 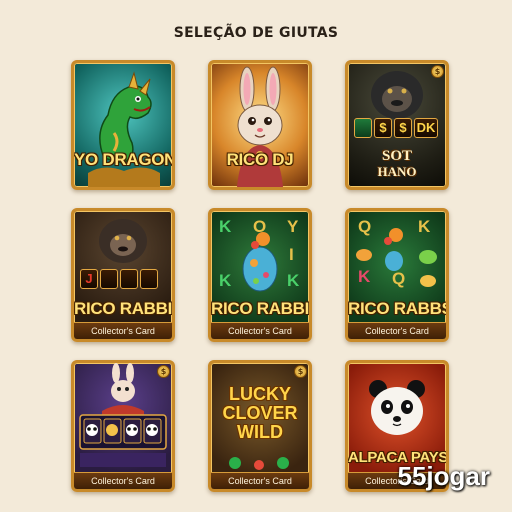 I want to click on game-logo: SOT HANO, so click(x=397, y=164).